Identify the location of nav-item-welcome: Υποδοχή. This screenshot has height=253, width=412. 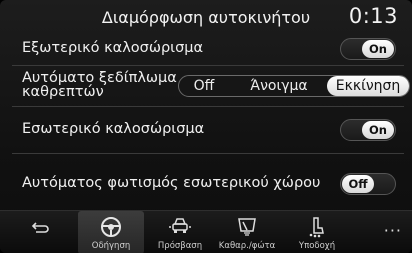
(317, 232).